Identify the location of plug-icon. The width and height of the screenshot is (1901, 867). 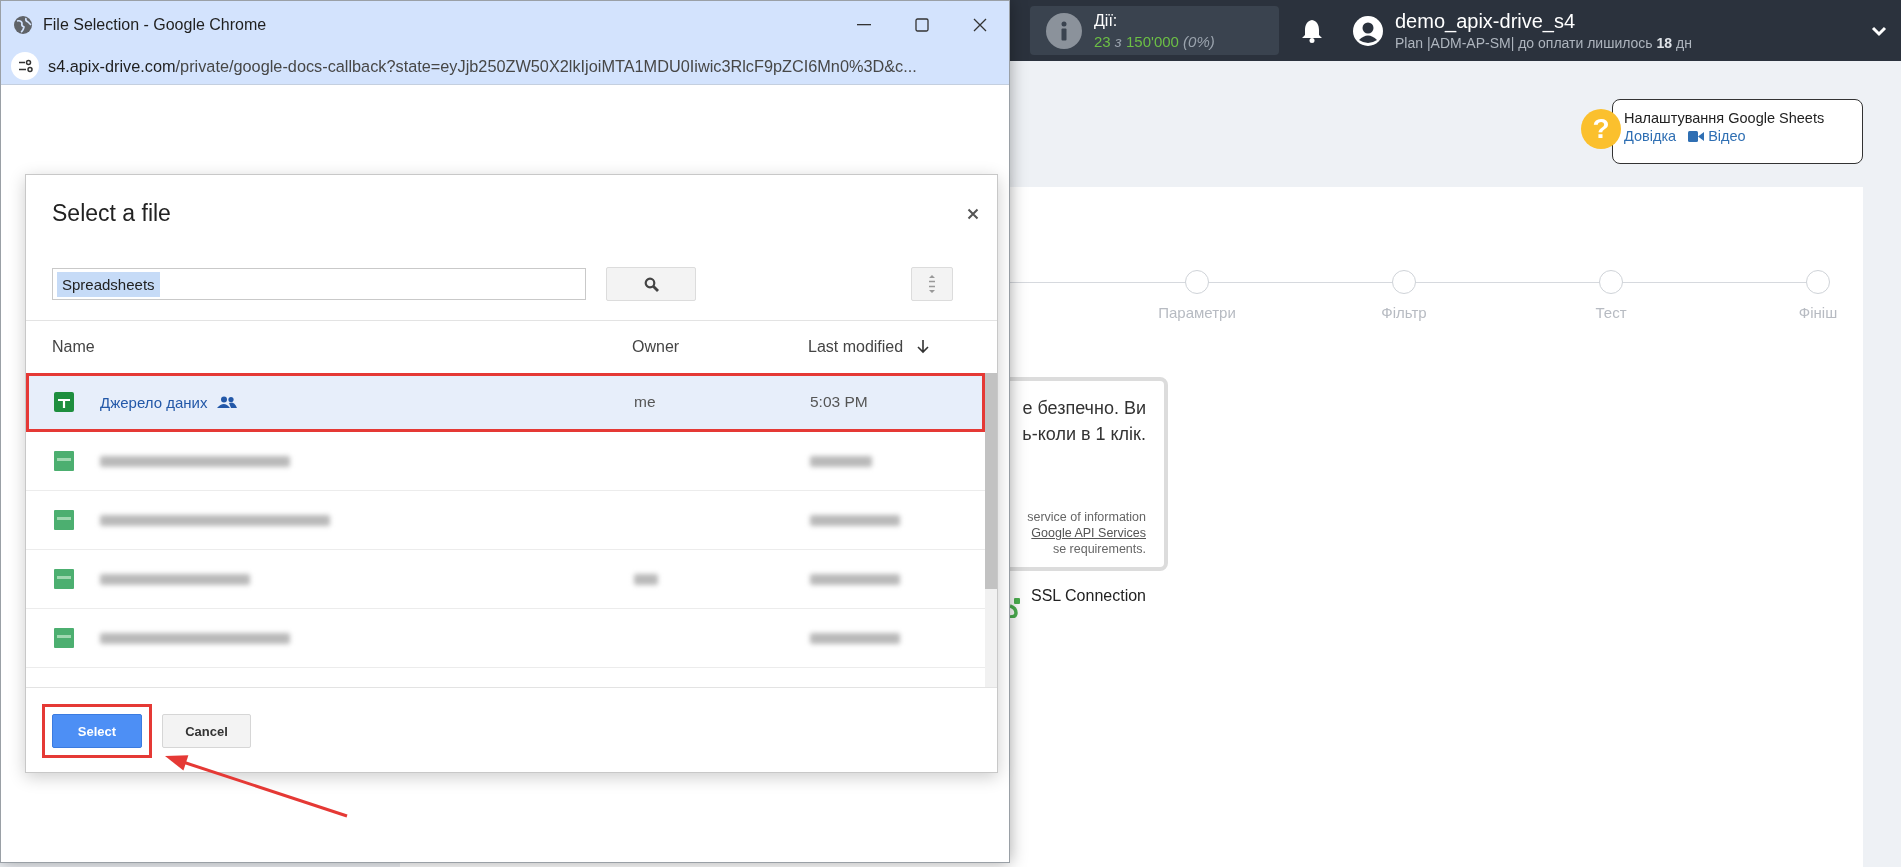
(1016, 607).